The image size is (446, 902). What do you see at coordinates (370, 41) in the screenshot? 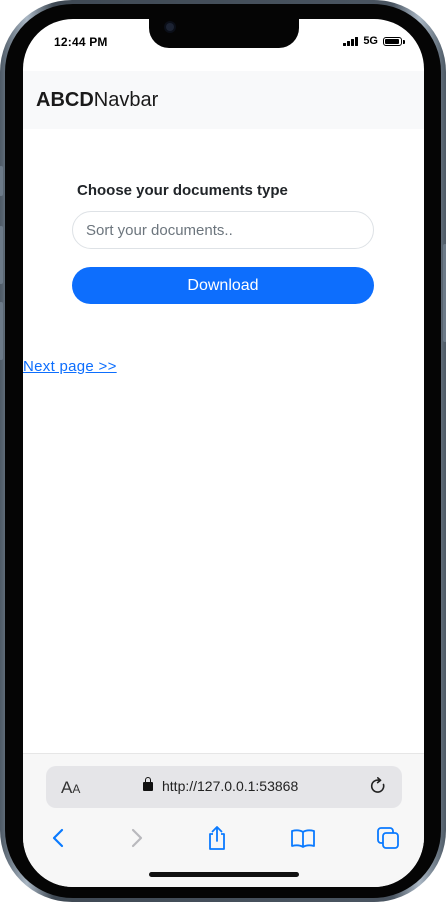
I see `network-label: 5G` at bounding box center [370, 41].